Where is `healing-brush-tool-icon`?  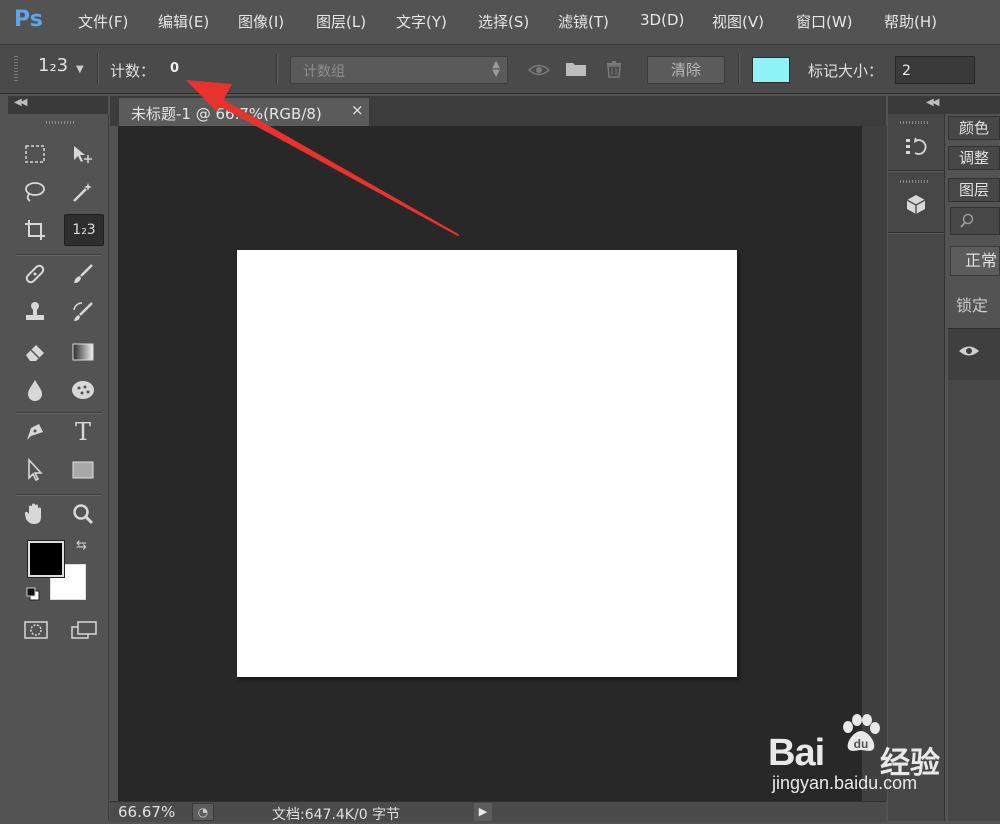 healing-brush-tool-icon is located at coordinates (35, 274).